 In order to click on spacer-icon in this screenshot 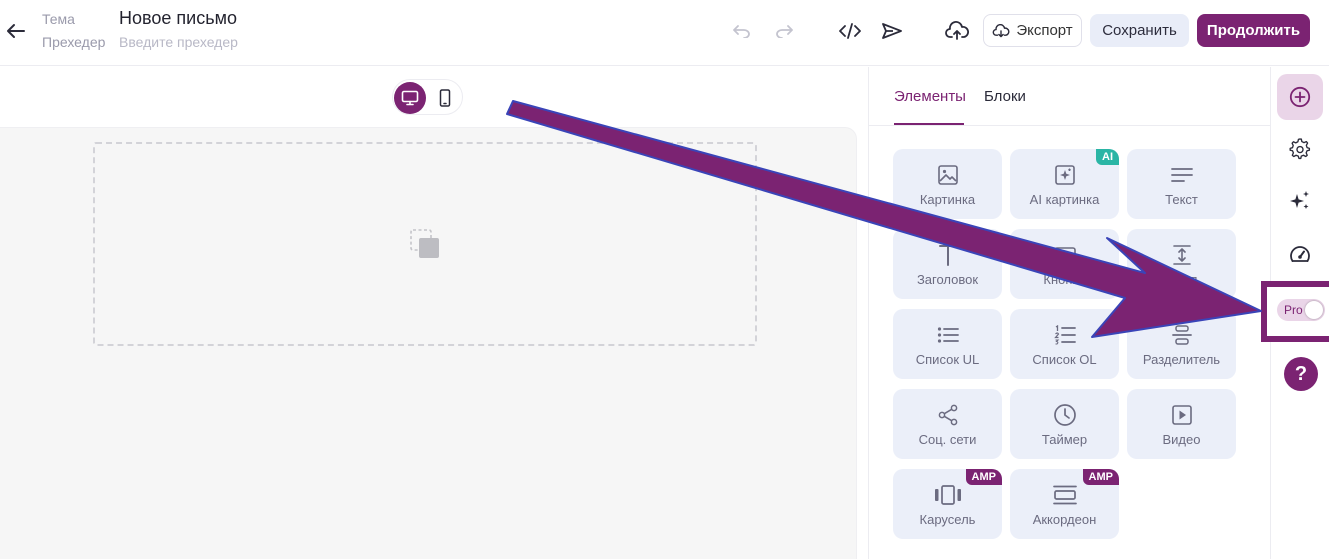, I will do `click(1181, 255)`.